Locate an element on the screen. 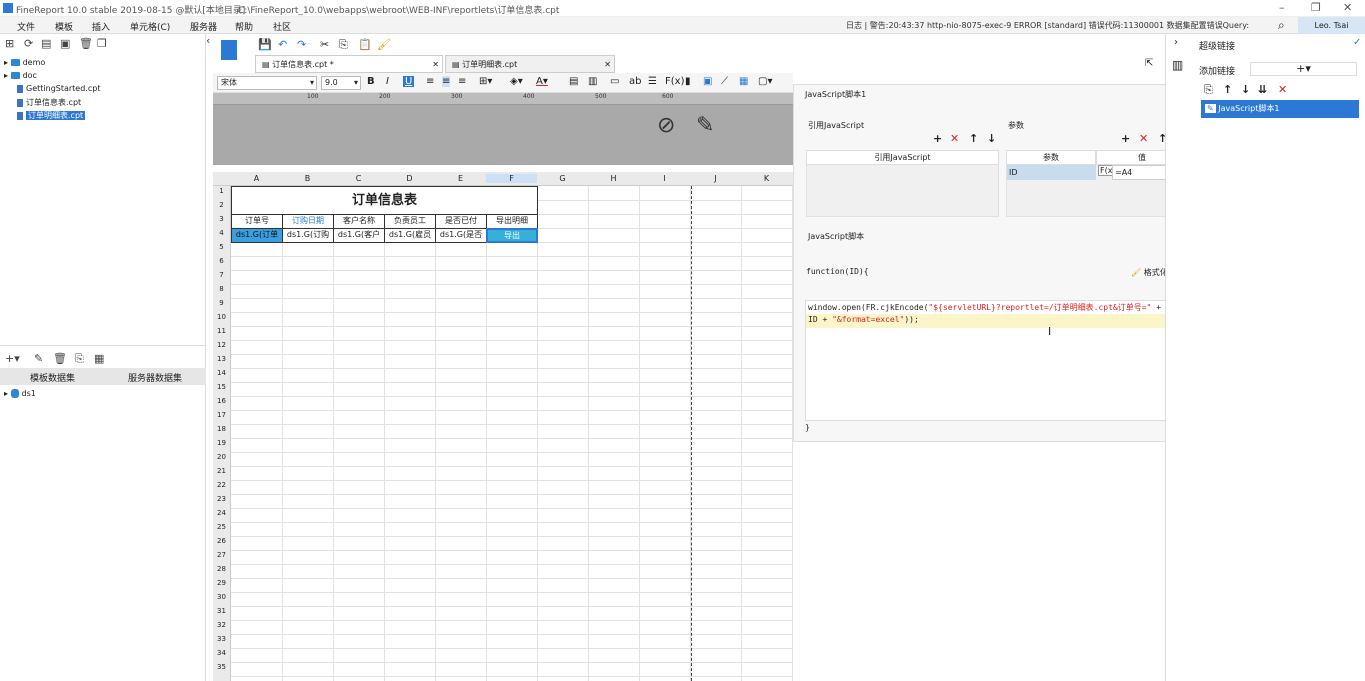 The image size is (1365, 681). chart-icon: ▮ is located at coordinates (688, 81).